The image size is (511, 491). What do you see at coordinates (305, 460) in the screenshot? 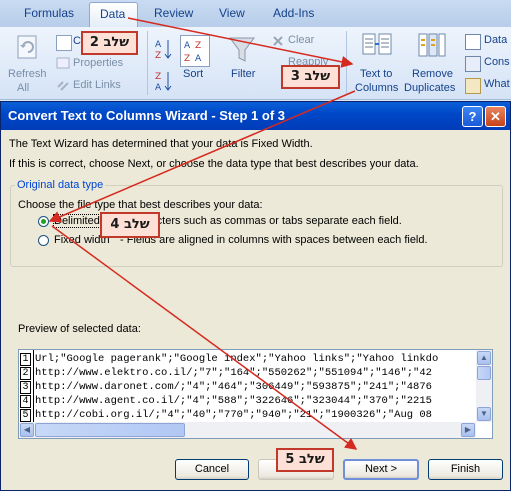
I see `step5-callout: שלב 5` at bounding box center [305, 460].